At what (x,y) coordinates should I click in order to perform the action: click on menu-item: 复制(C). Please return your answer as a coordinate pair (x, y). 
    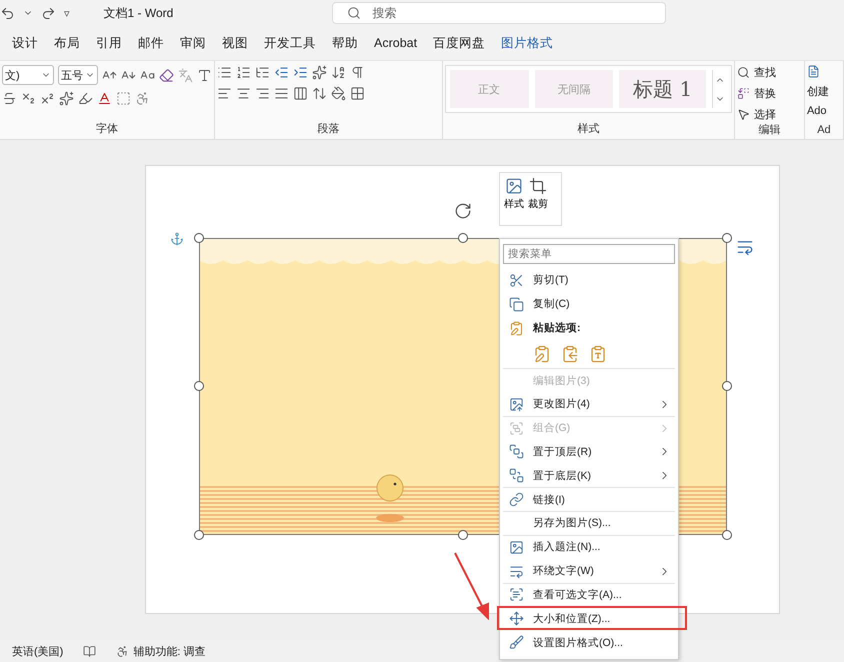
    Looking at the image, I should click on (589, 304).